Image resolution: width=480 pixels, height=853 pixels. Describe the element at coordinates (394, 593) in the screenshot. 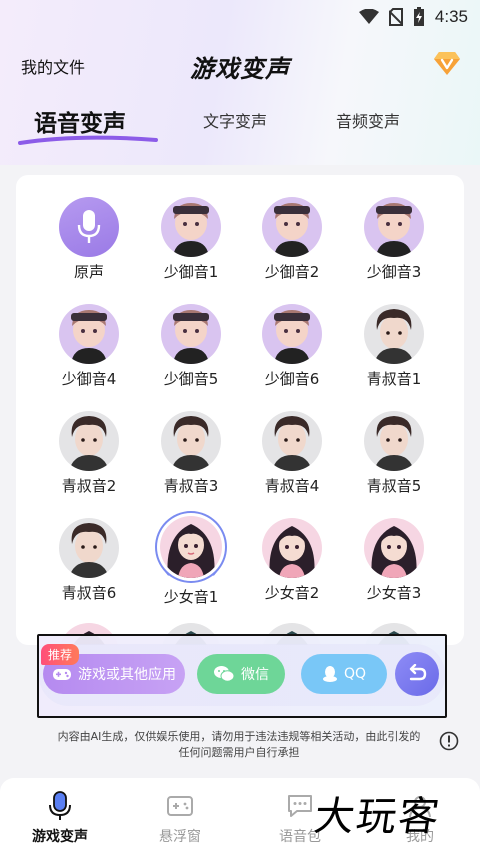

I see `voice-label: 少女音3` at that location.